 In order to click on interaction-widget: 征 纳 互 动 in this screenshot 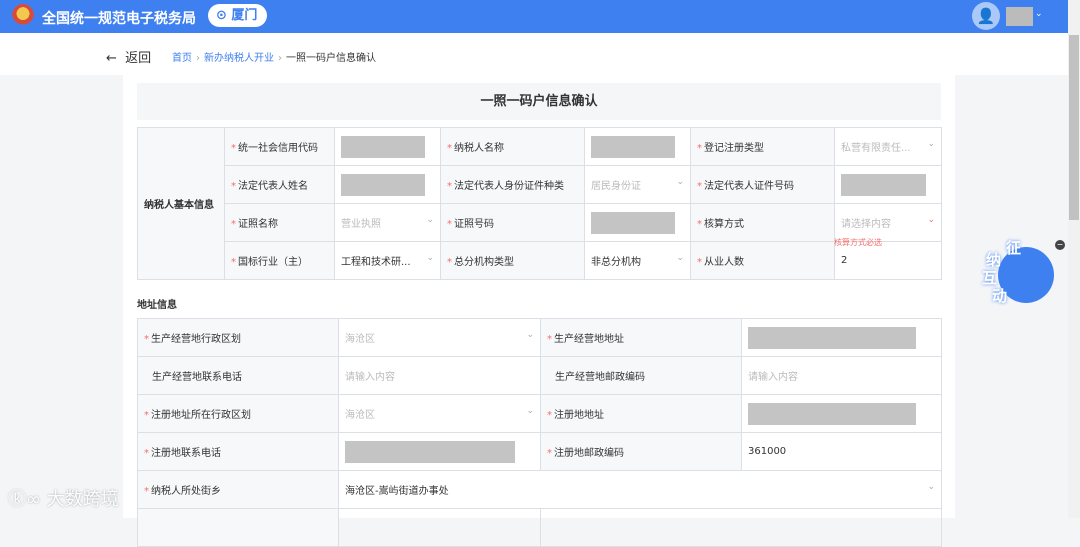, I will do `click(1017, 272)`.